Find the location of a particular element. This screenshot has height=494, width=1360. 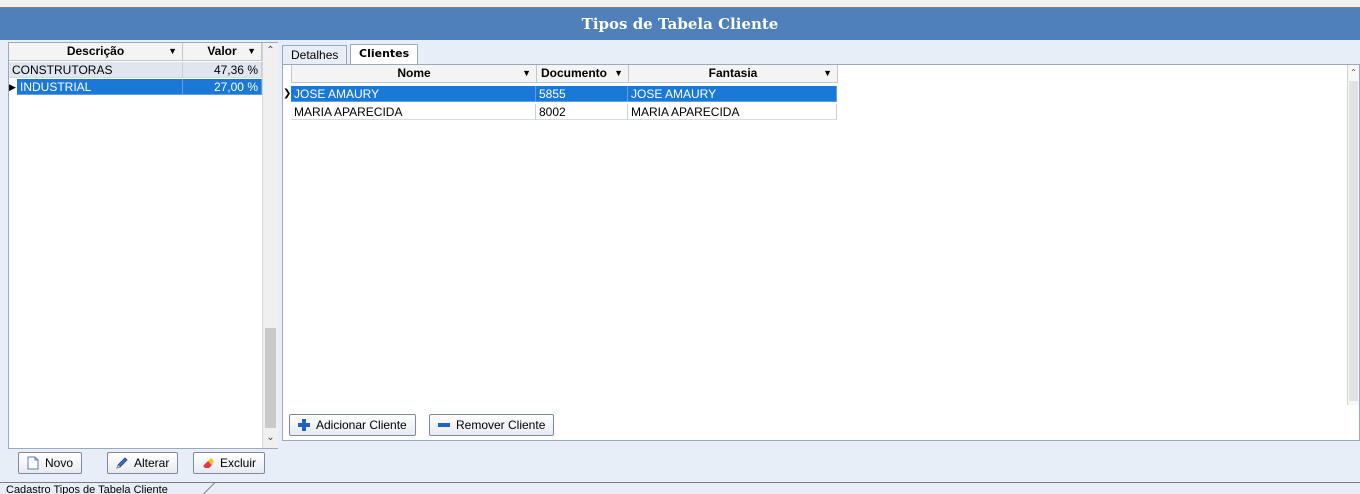

scroll-down-icon: ⌄ is located at coordinates (270, 438).